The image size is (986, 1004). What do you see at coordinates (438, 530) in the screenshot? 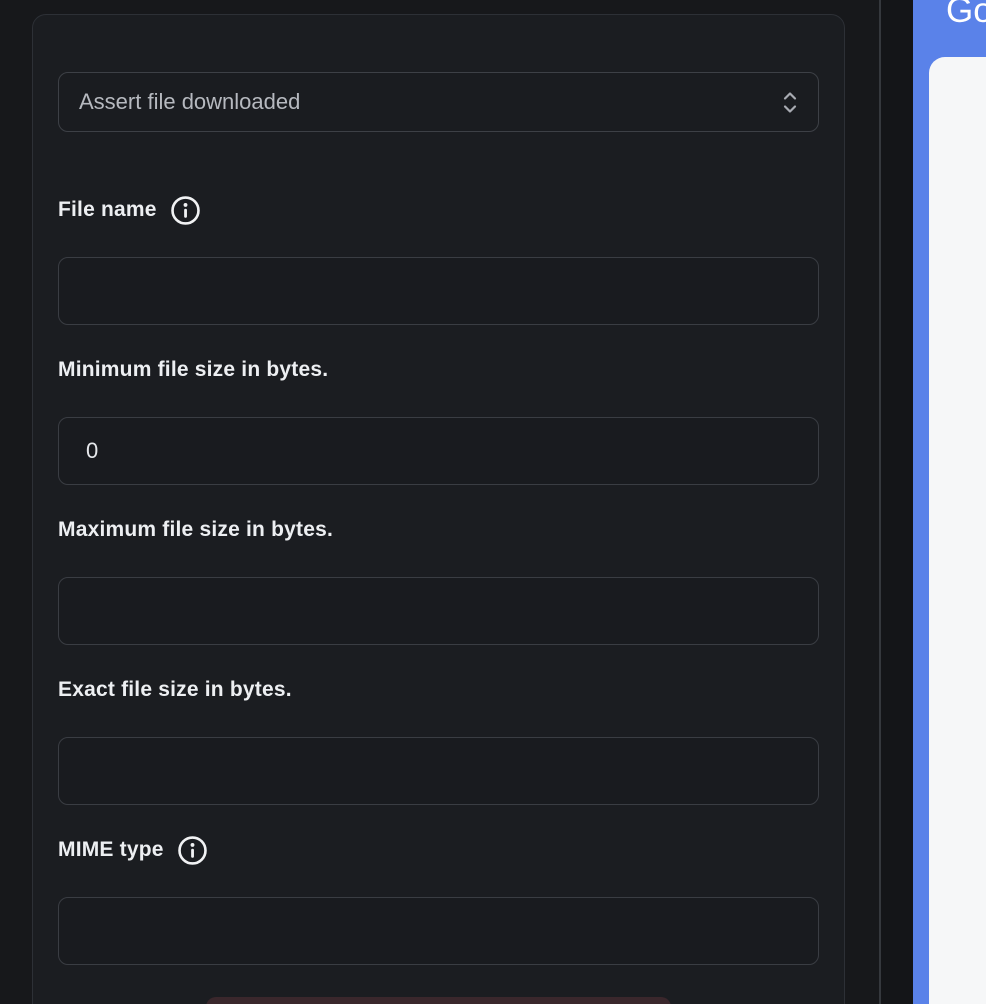
I see `max-file-size-label-row: Maximum file size in bytes.` at bounding box center [438, 530].